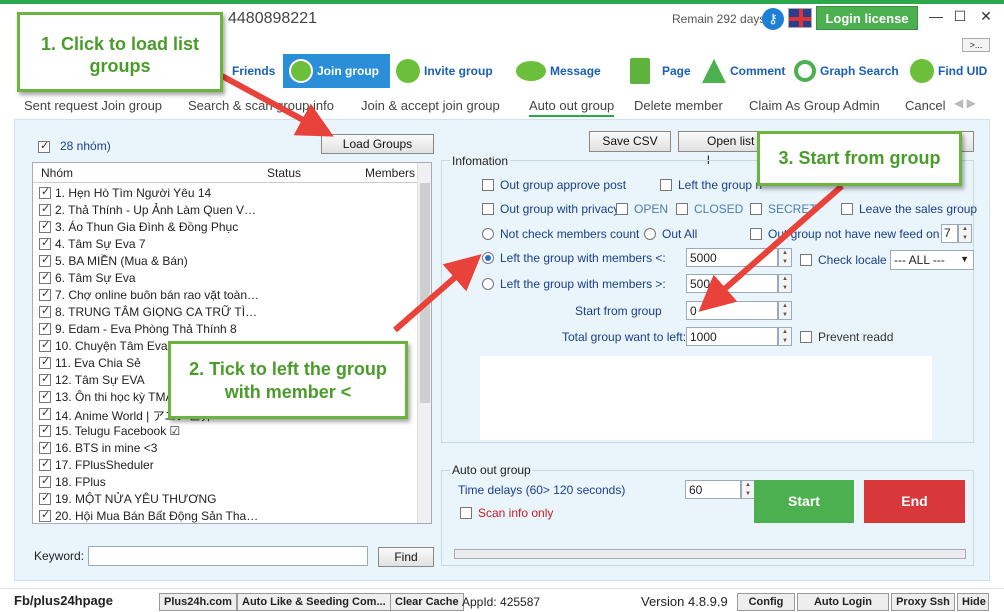 The width and height of the screenshot is (1004, 612). What do you see at coordinates (226, 329) in the screenshot?
I see `table-row: 9. Edam - Eva Phòng Thả Thính 8` at bounding box center [226, 329].